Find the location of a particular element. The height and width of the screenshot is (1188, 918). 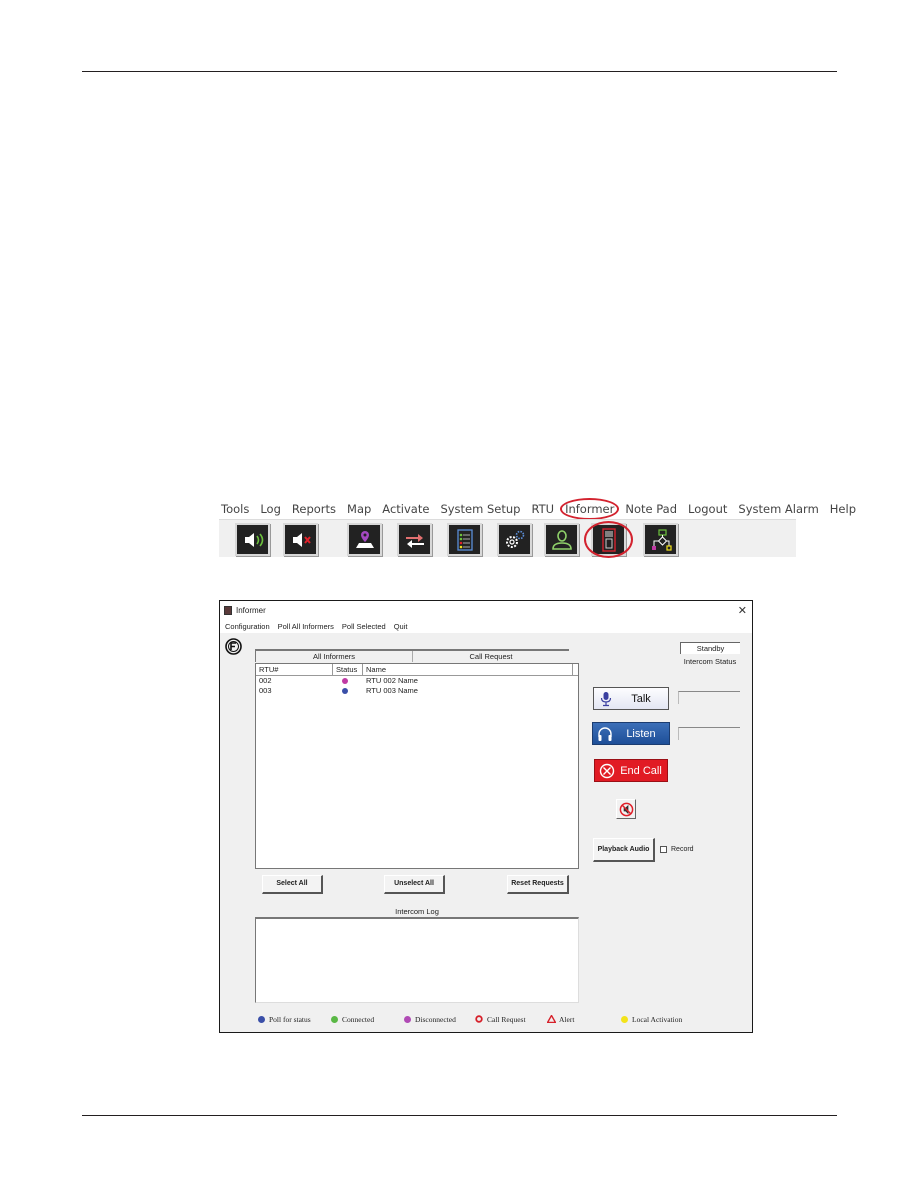

speaker-mute-button is located at coordinates (300, 539).